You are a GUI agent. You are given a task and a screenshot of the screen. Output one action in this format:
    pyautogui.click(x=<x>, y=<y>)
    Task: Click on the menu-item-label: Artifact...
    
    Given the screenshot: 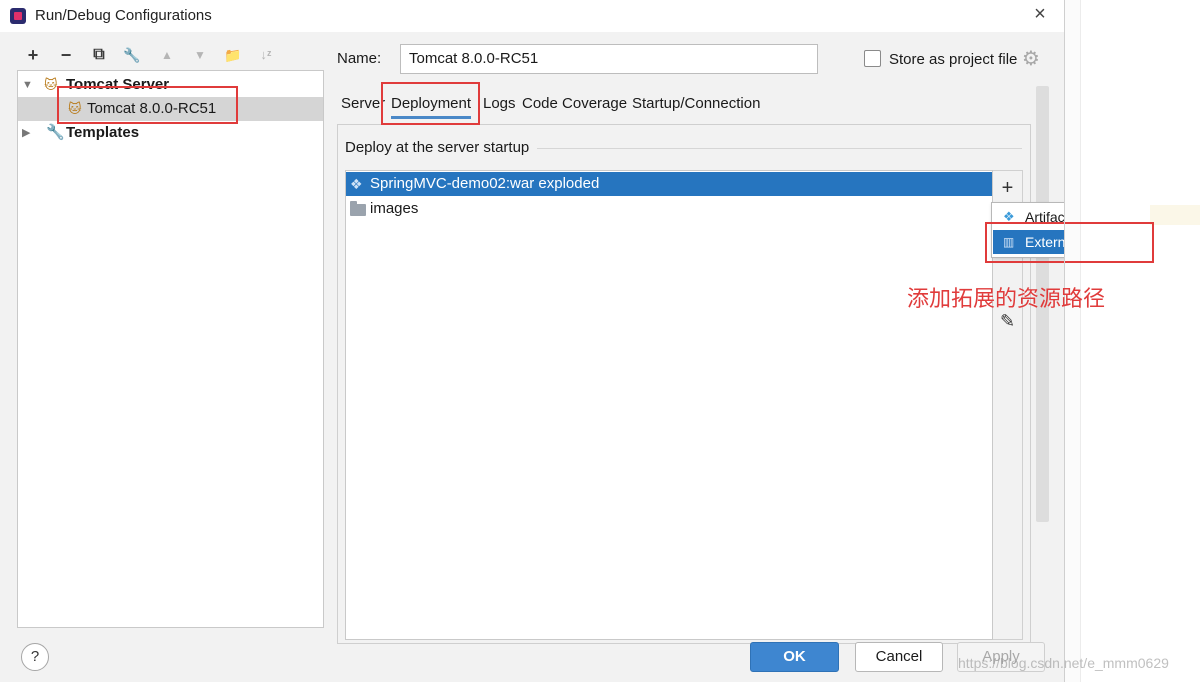 What is the action you would take?
    pyautogui.click(x=1045, y=217)
    